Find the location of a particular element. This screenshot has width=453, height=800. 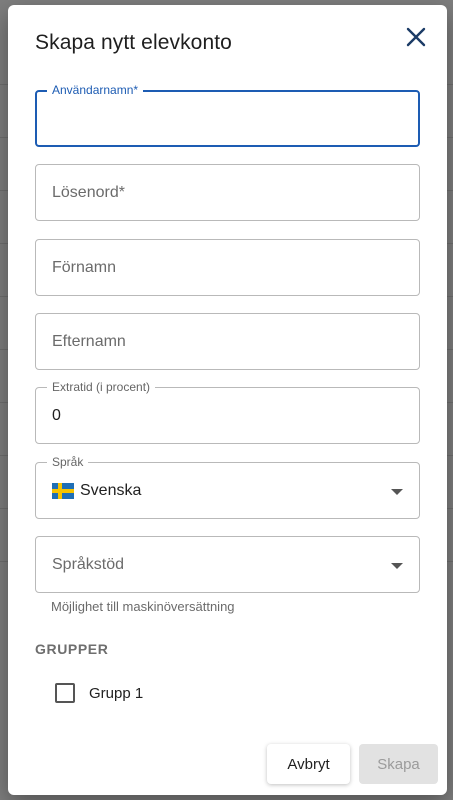

password-placeholder: Lösenord* is located at coordinates (88, 192).